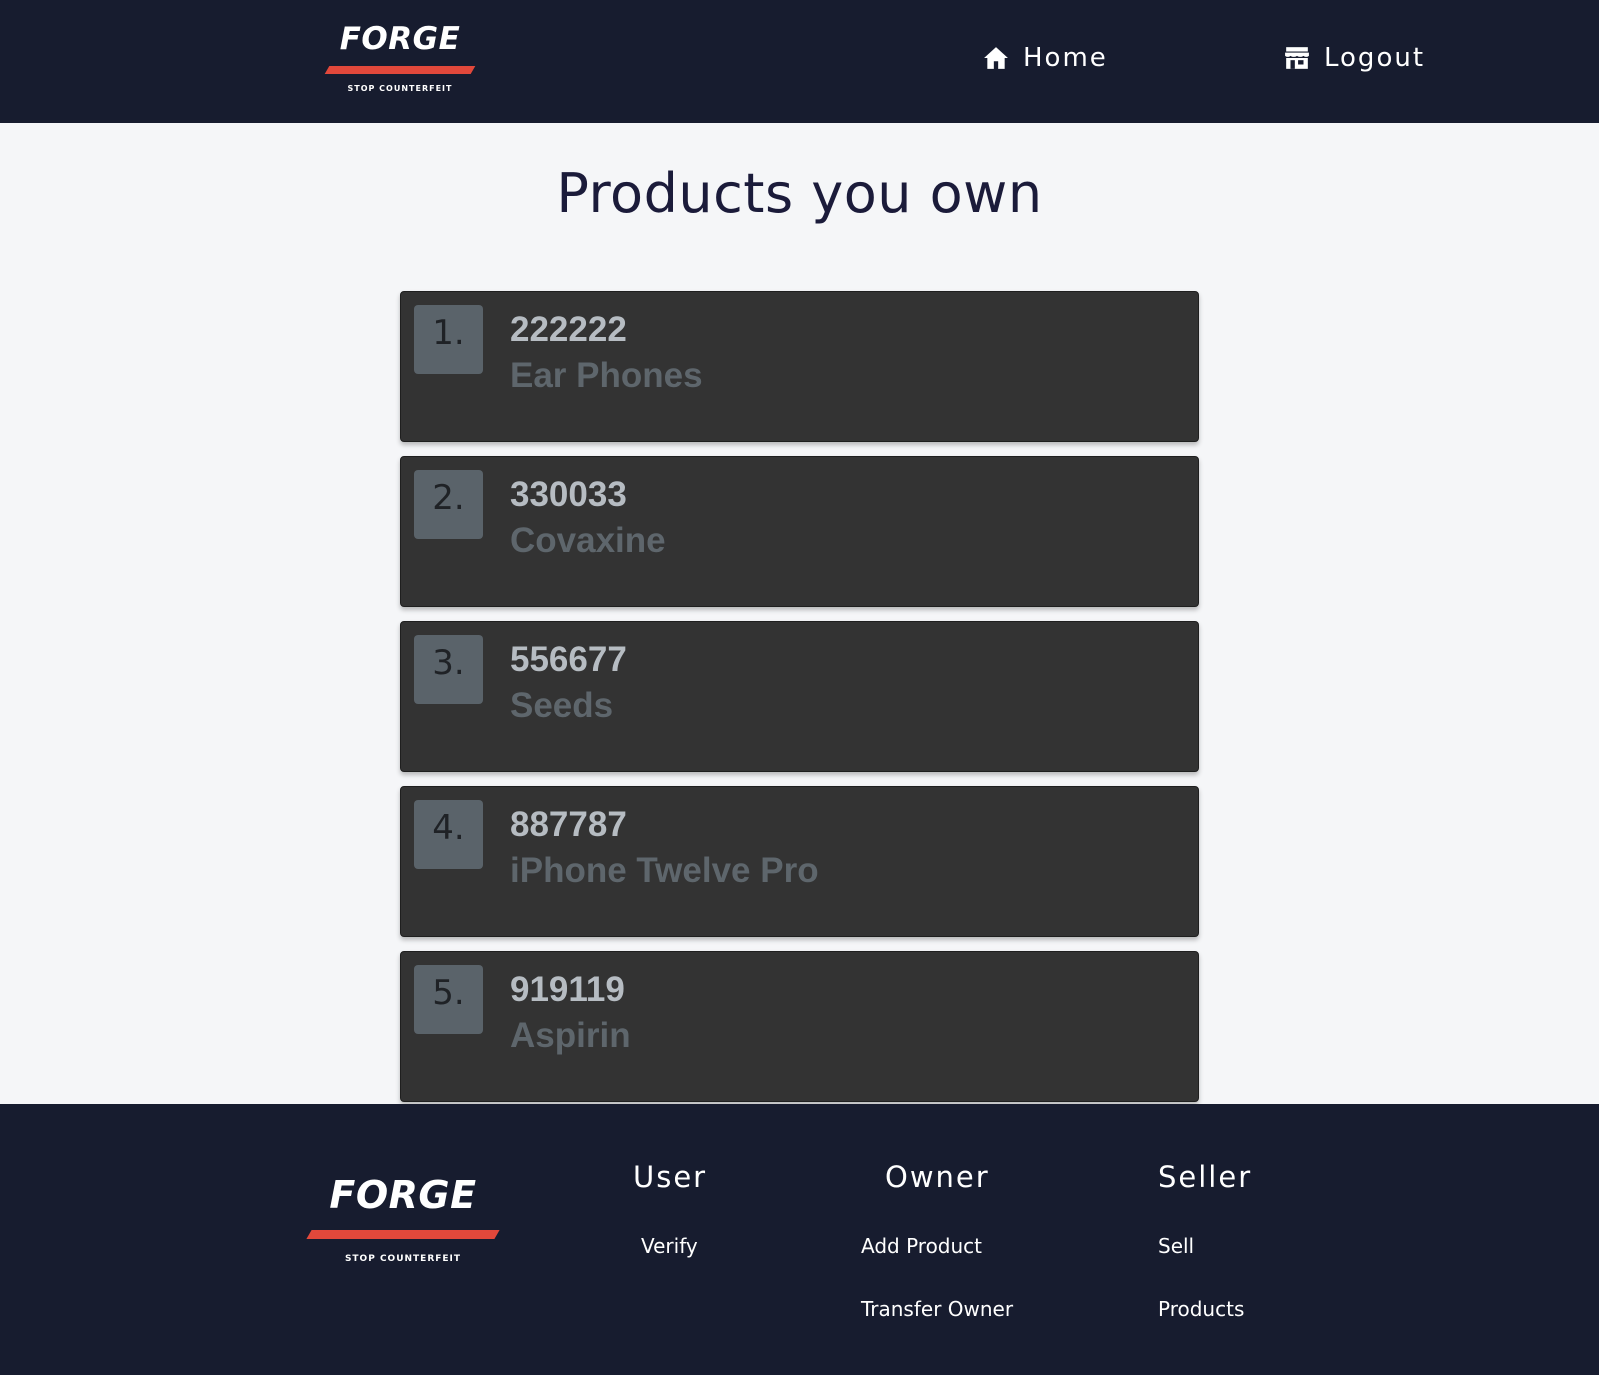 This screenshot has height=1375, width=1599. Describe the element at coordinates (1375, 58) in the screenshot. I see `nav-logout-label: Logout` at that location.